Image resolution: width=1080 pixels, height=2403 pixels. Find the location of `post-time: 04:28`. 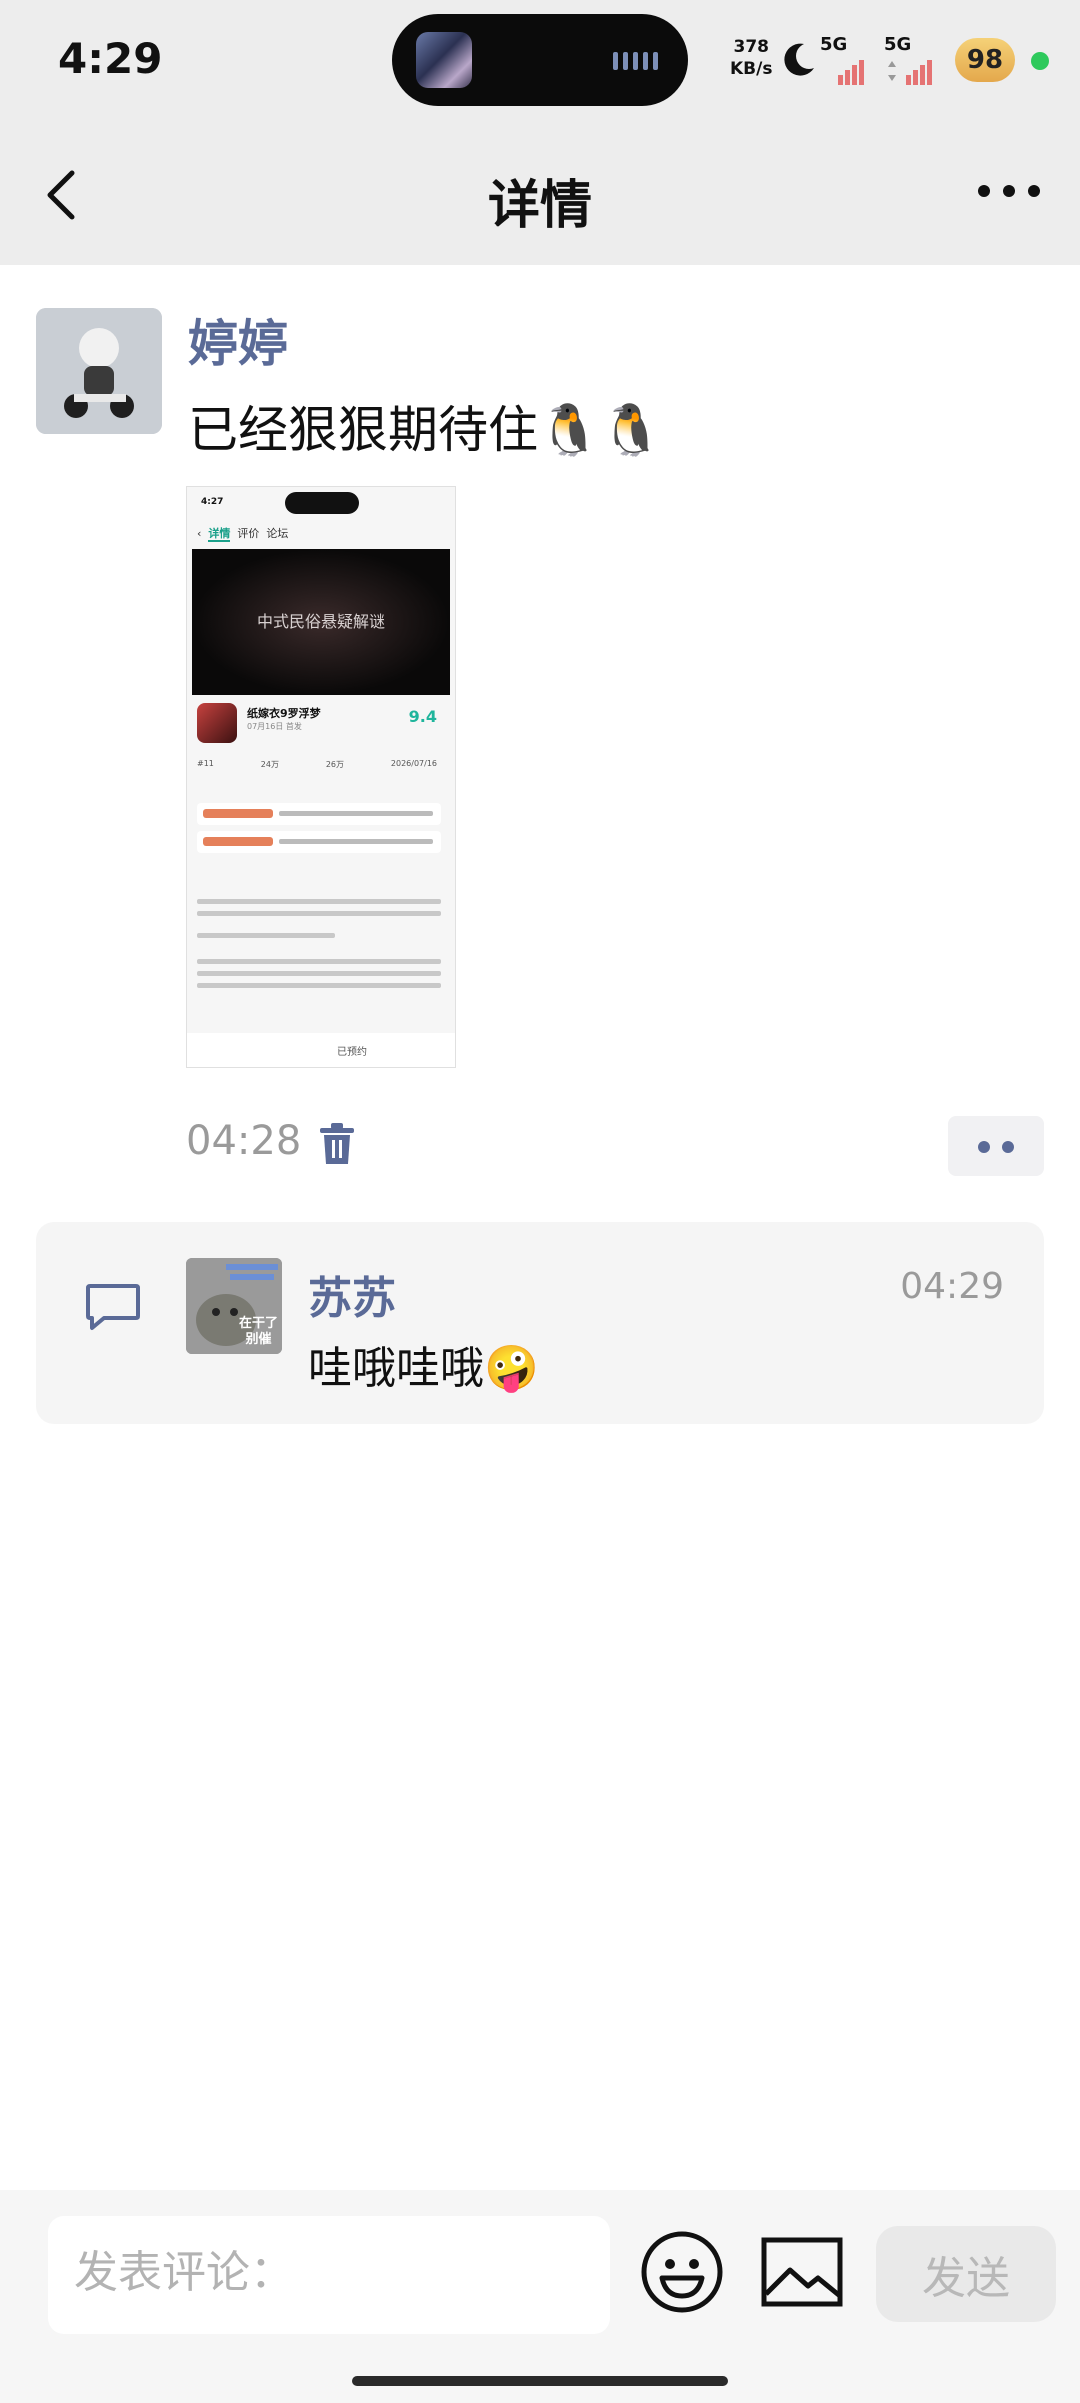

post-time: 04:28 is located at coordinates (244, 1141).